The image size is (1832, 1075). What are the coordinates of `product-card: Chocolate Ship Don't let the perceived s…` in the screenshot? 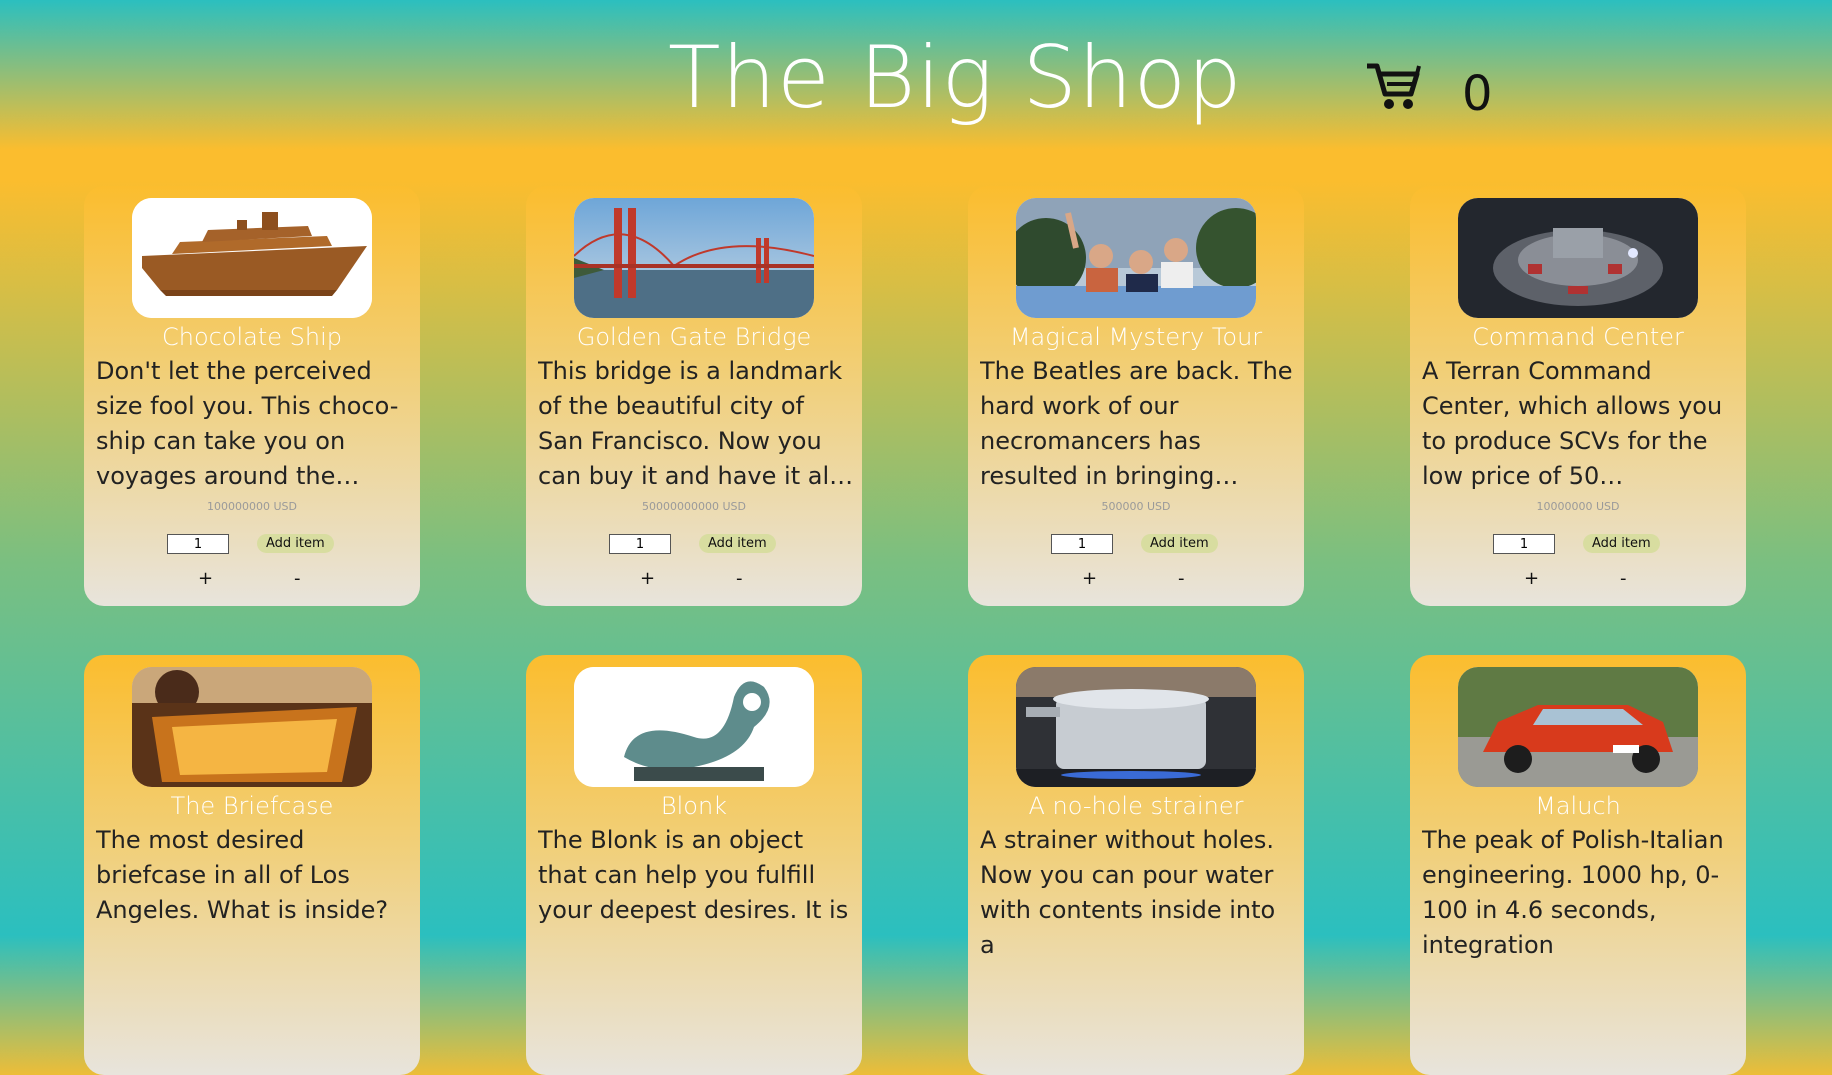 It's located at (252, 396).